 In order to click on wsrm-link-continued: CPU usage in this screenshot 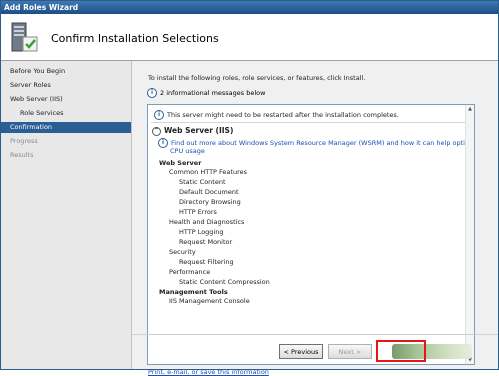, I will do `click(187, 151)`.